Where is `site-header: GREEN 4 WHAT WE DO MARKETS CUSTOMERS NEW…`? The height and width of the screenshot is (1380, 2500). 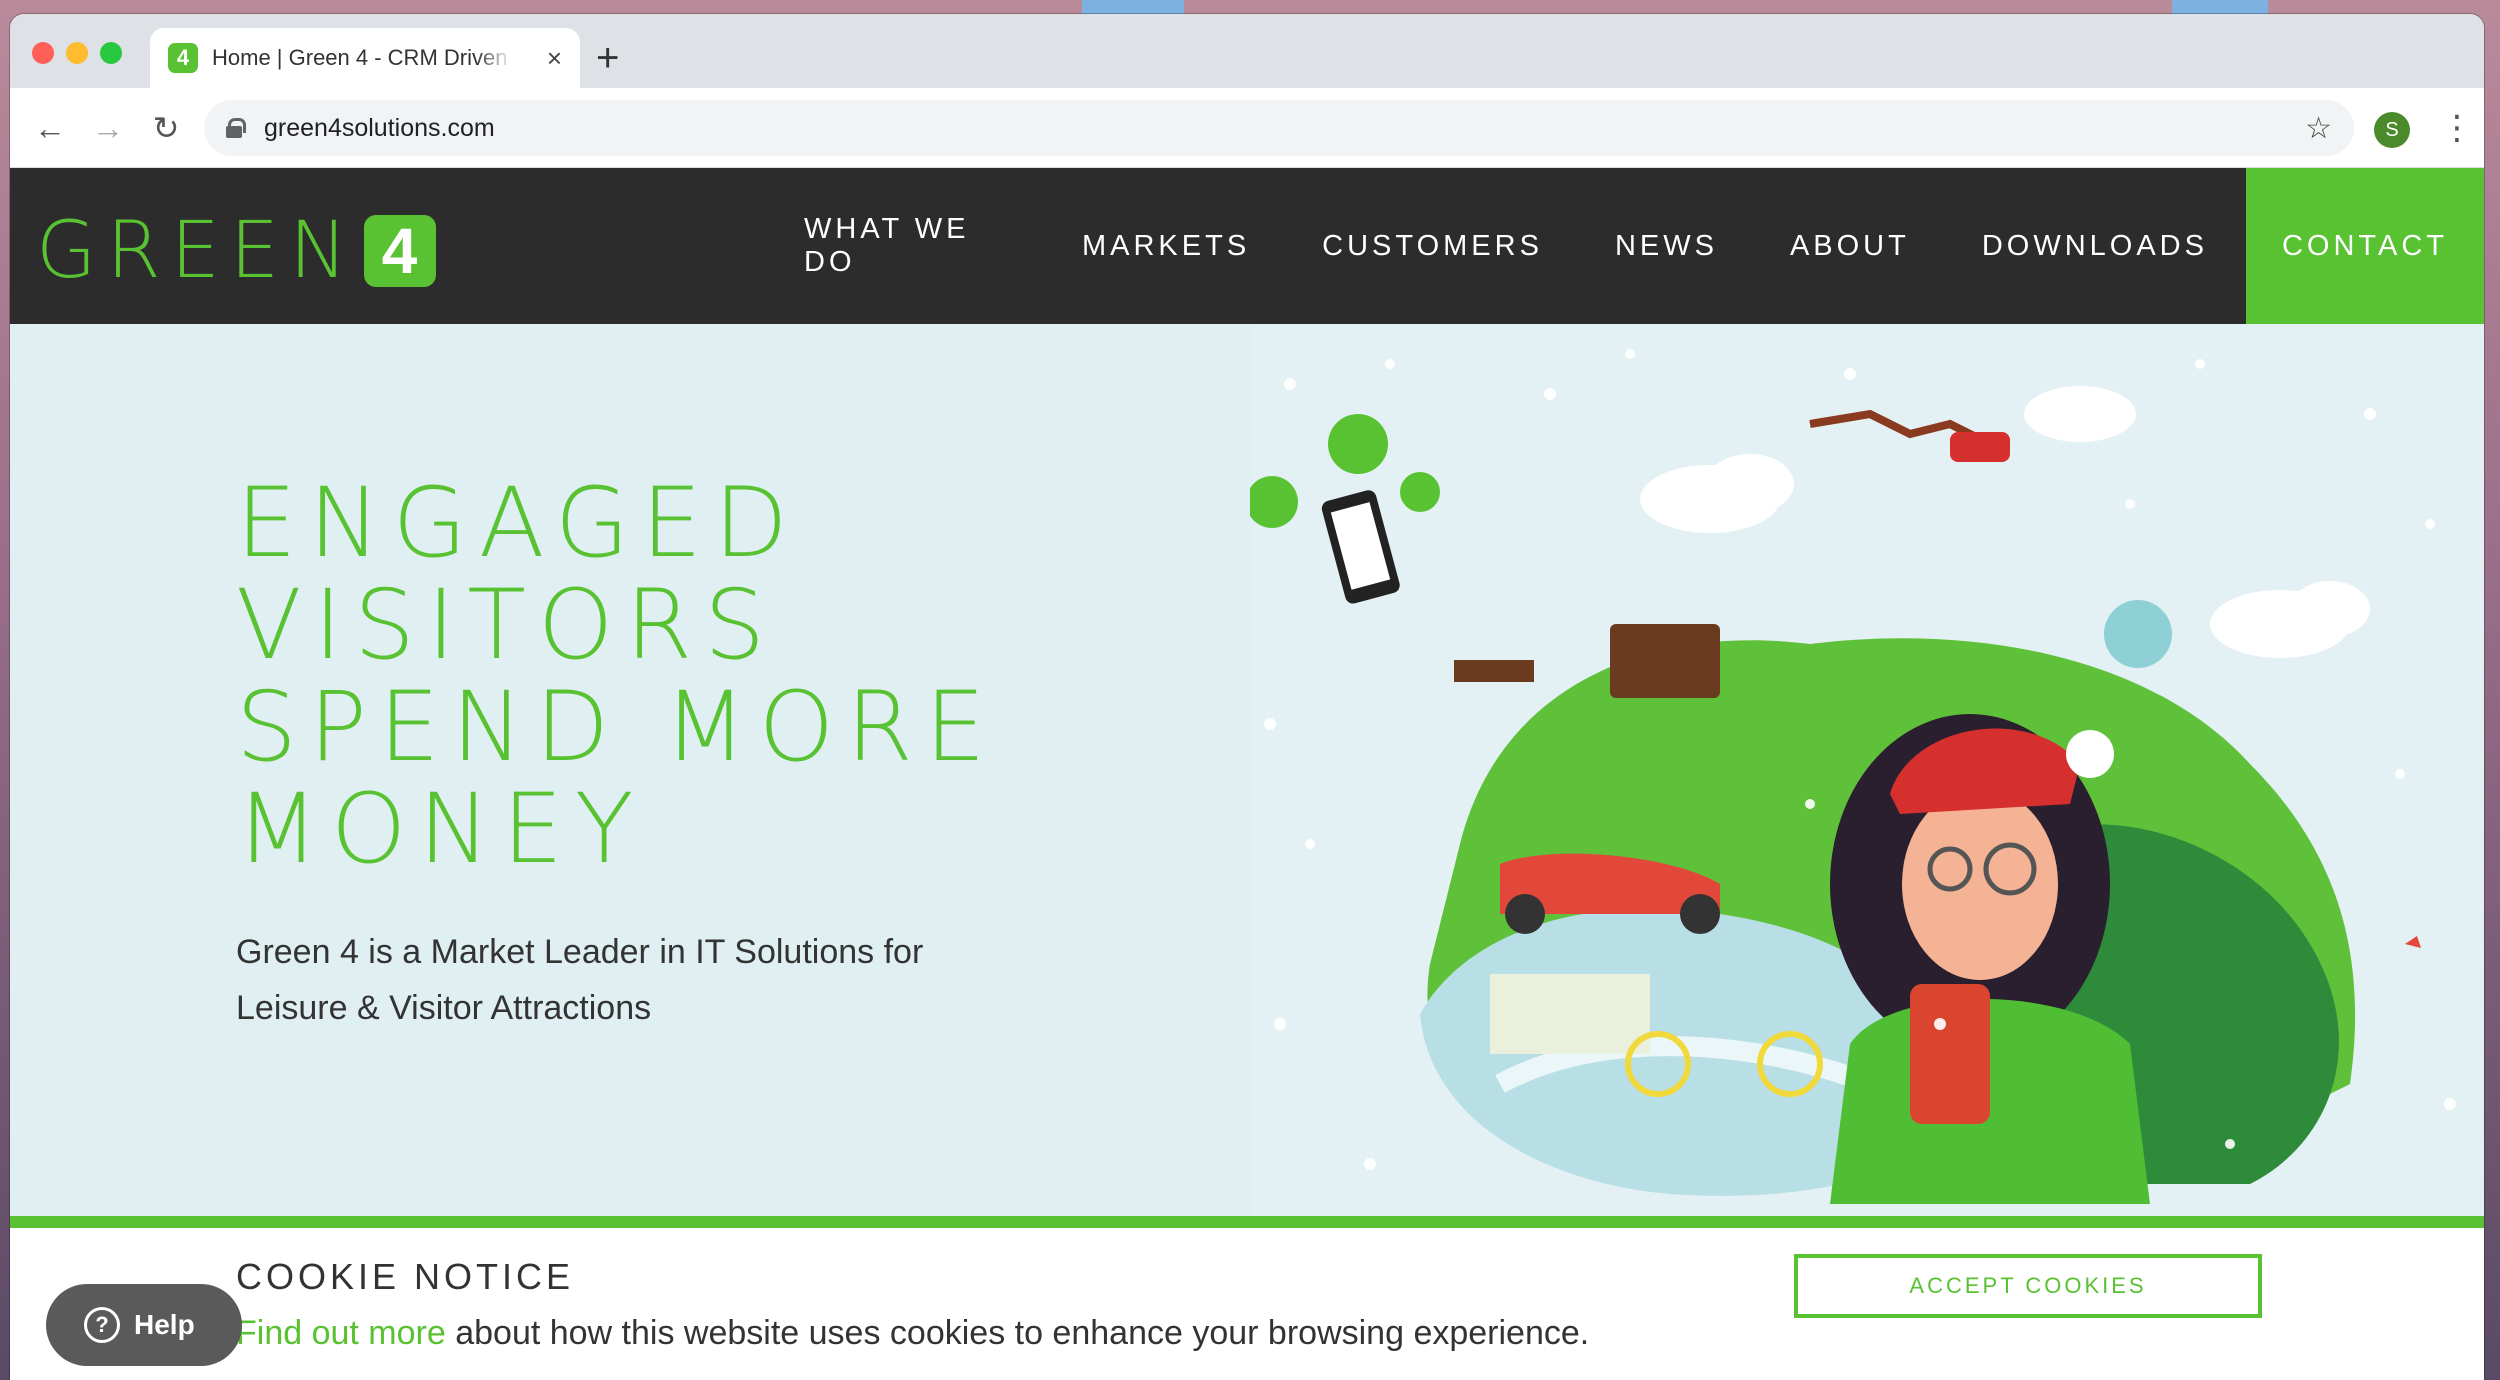 site-header: GREEN 4 WHAT WE DO MARKETS CUSTOMERS NEW… is located at coordinates (1247, 246).